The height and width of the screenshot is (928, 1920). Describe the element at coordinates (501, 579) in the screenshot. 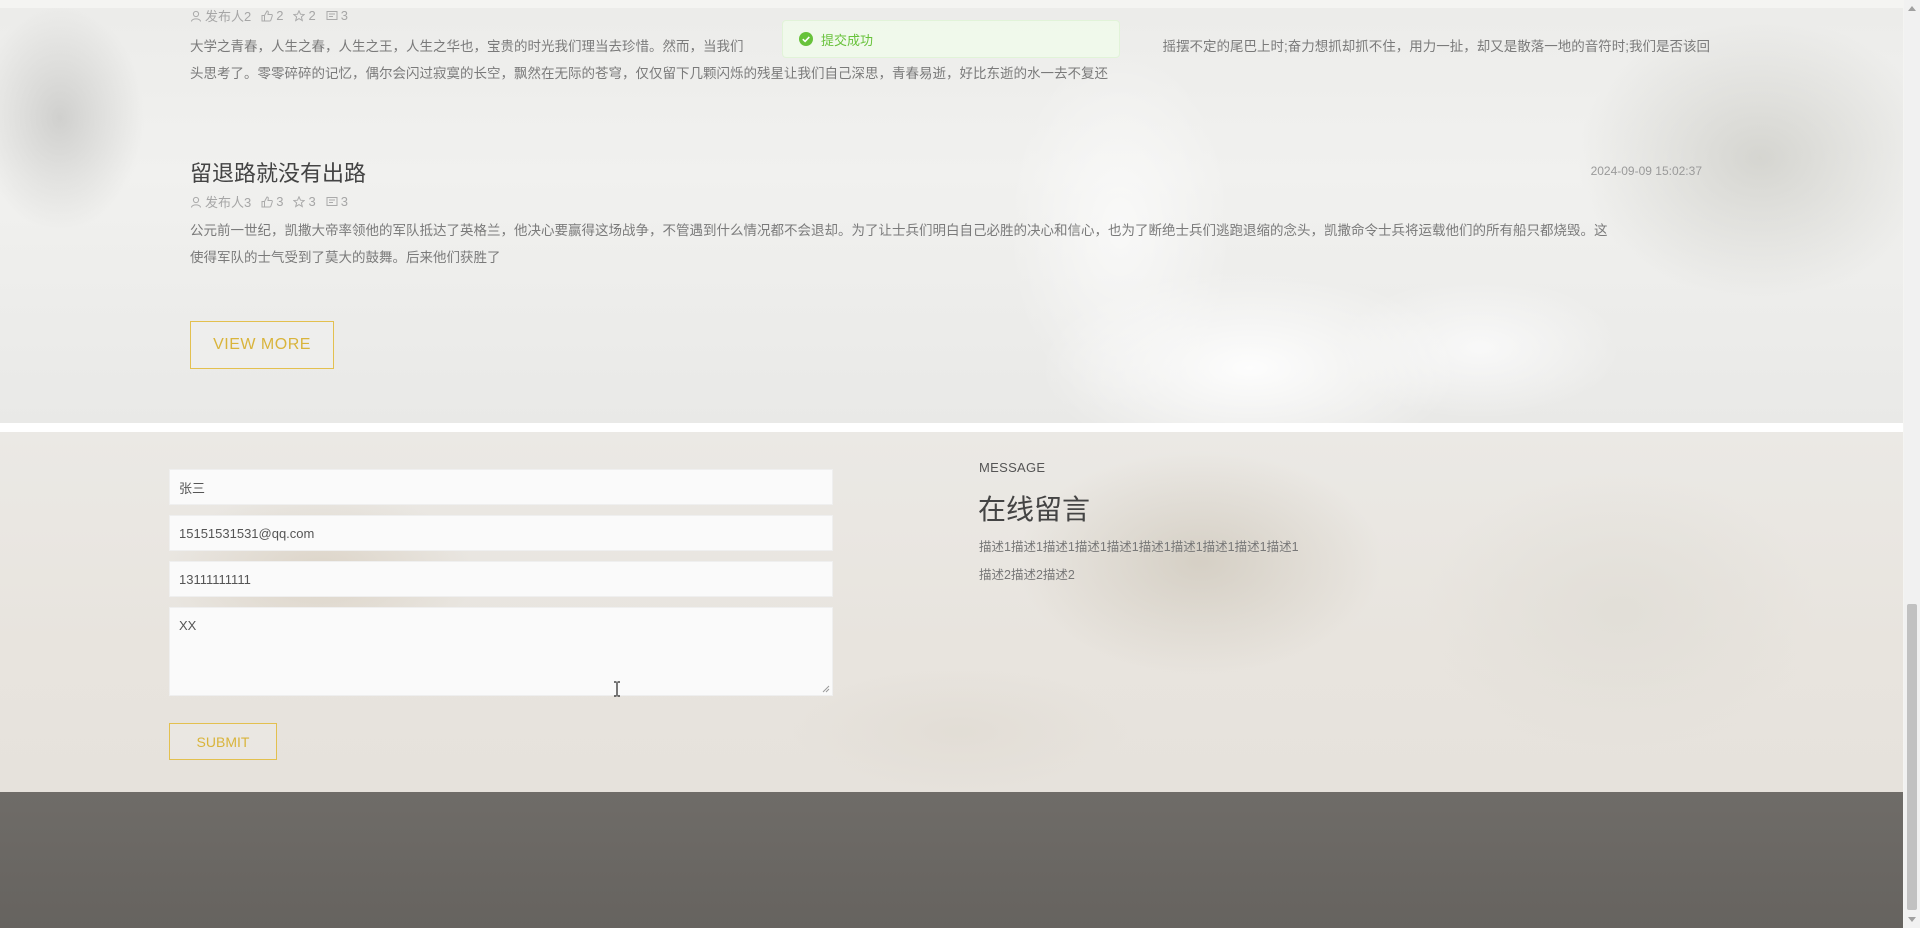

I see `phone-field: 13111111111` at that location.